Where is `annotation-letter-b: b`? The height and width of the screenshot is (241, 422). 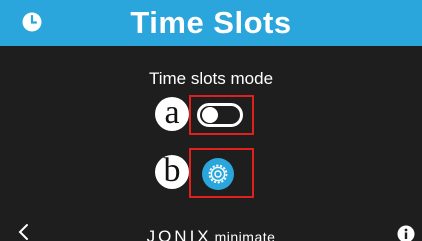 annotation-letter-b: b is located at coordinates (172, 171).